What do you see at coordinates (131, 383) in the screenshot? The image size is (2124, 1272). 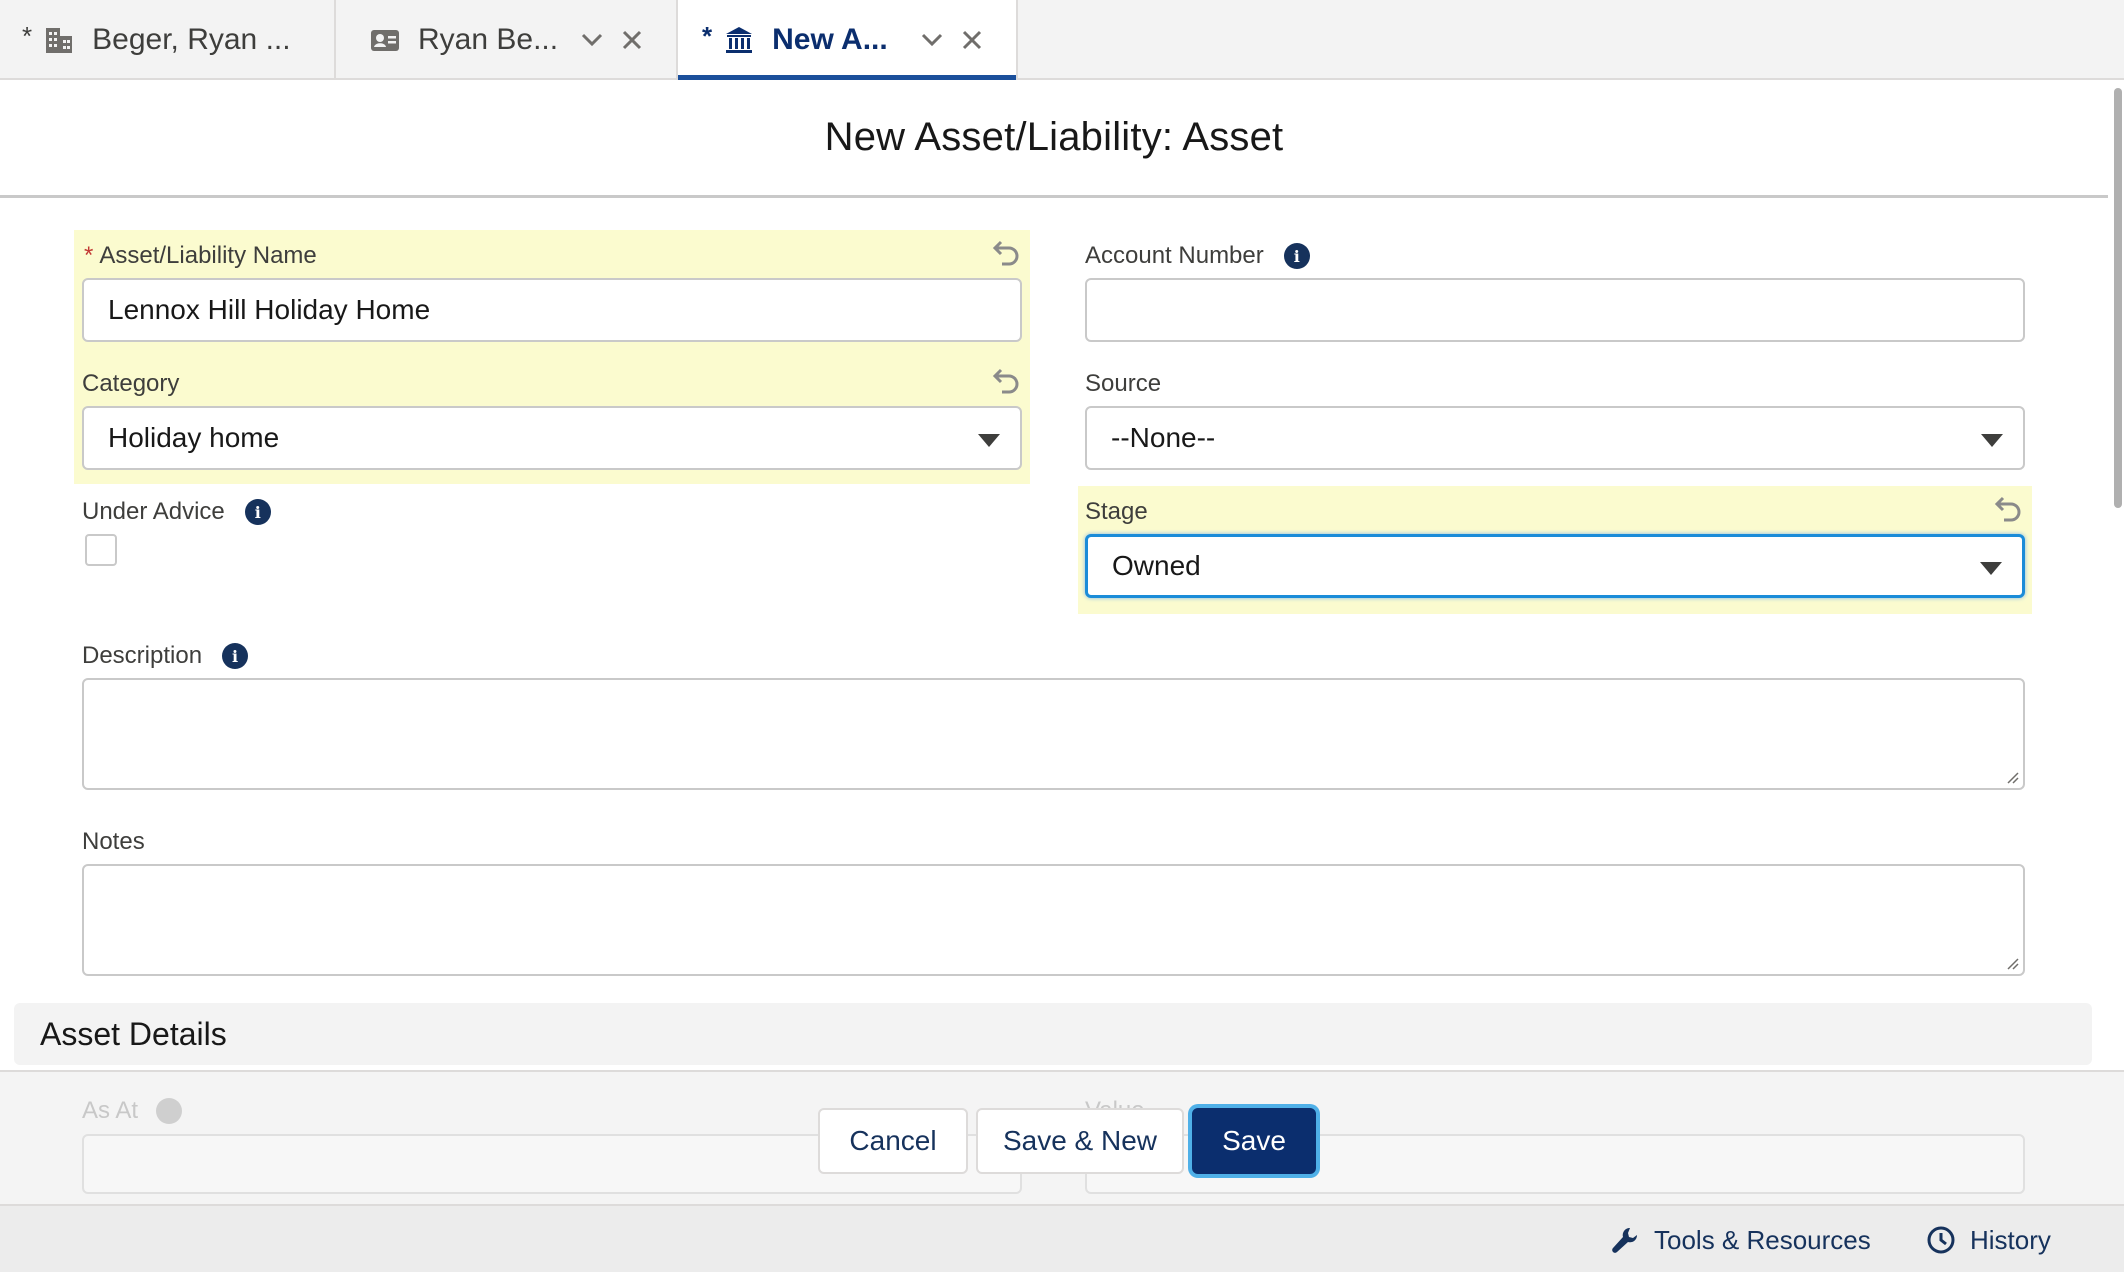 I see `category-label: Category` at bounding box center [131, 383].